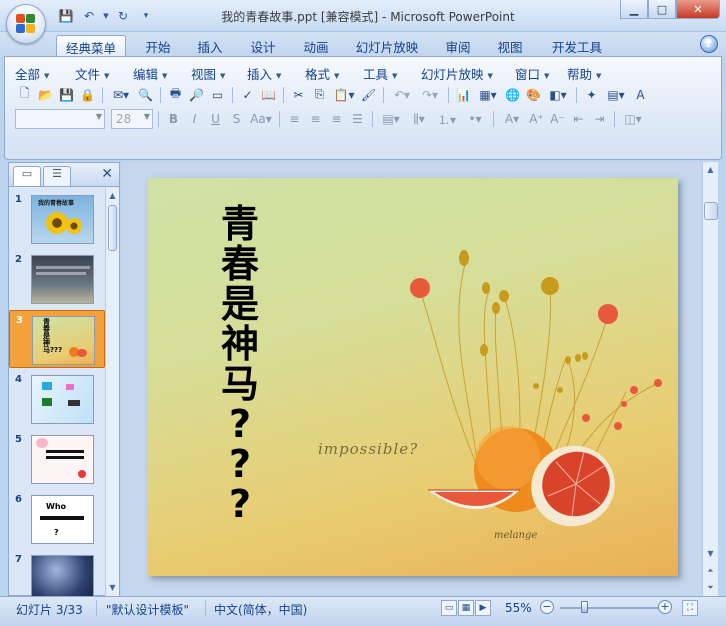 The width and height of the screenshot is (726, 626). Describe the element at coordinates (698, 9) in the screenshot. I see `close-button: ✕` at that location.